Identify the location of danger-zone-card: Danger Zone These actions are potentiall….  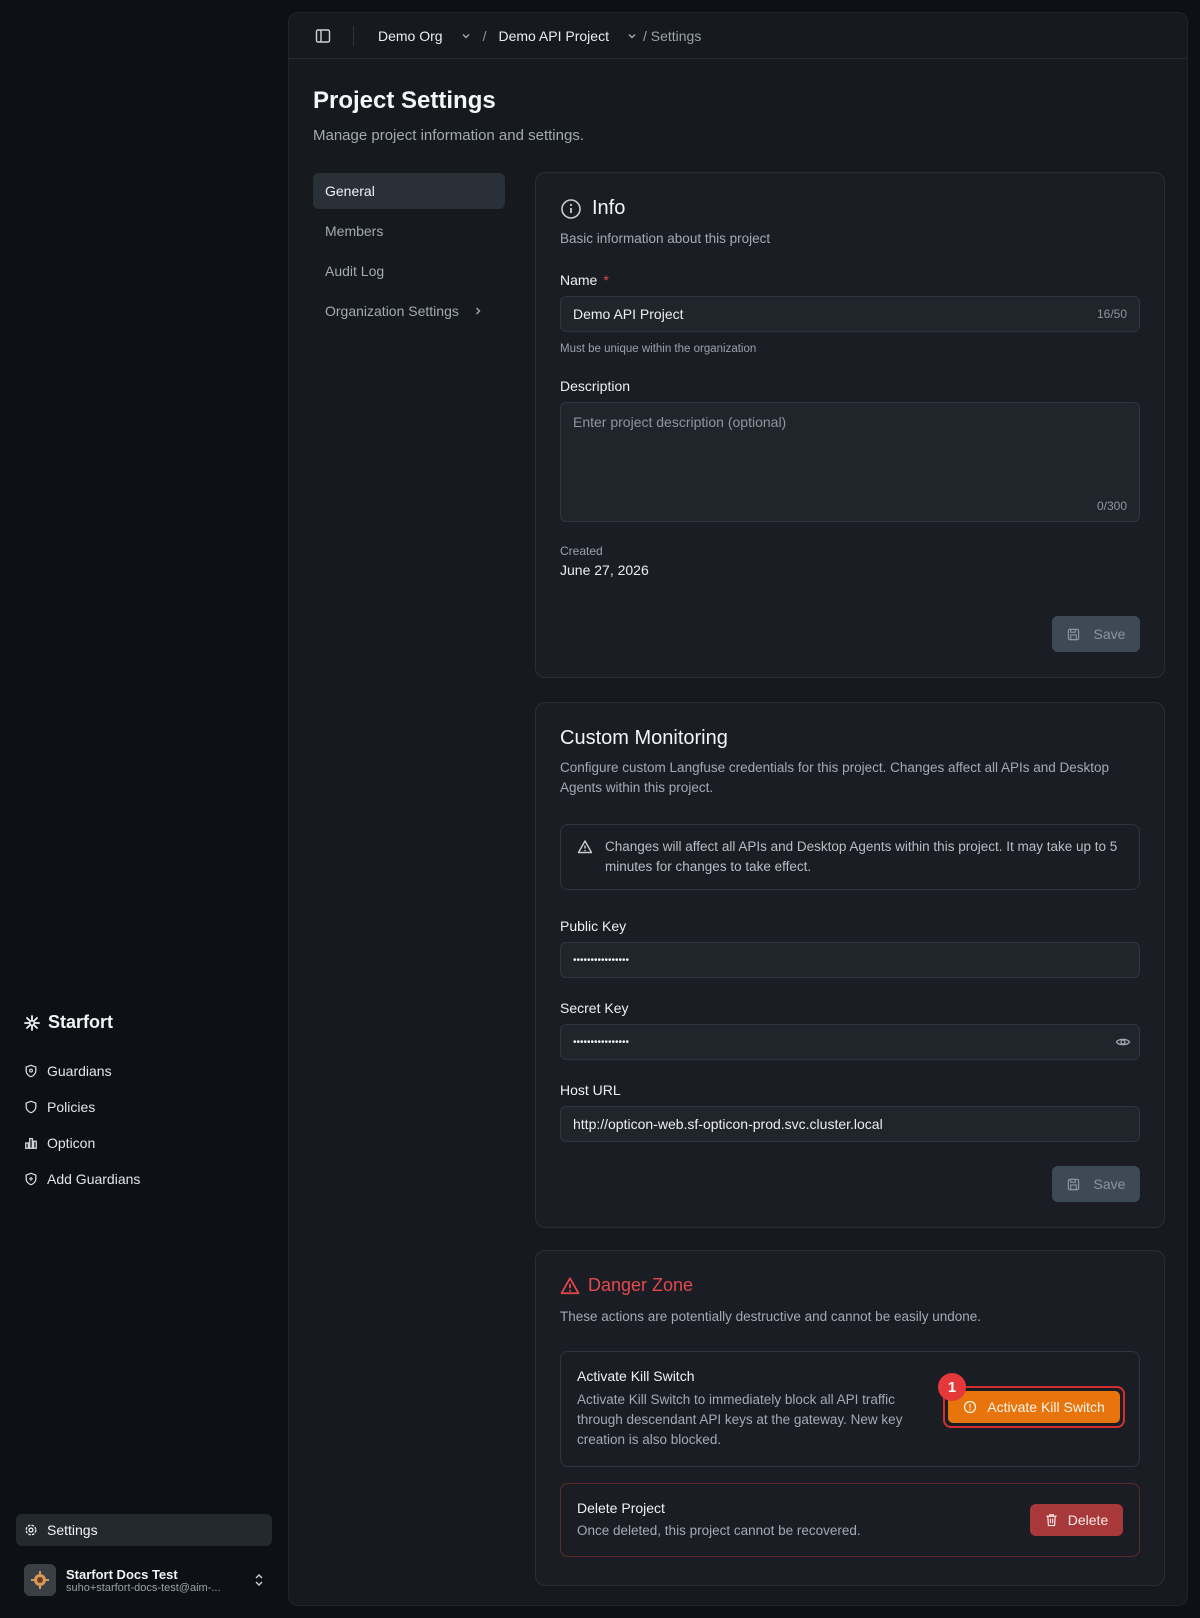
(850, 1418).